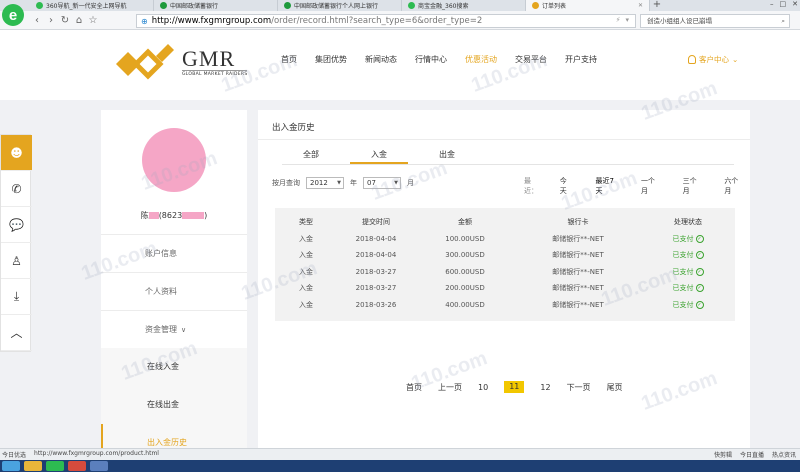 This screenshot has width=800, height=472. I want to click on sidebar-item-funds: 资金管理 ∨, so click(174, 329).